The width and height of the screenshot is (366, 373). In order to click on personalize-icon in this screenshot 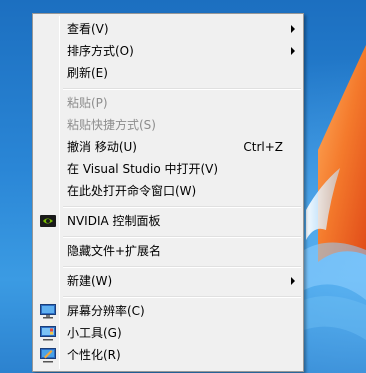, I will do `click(48, 355)`.